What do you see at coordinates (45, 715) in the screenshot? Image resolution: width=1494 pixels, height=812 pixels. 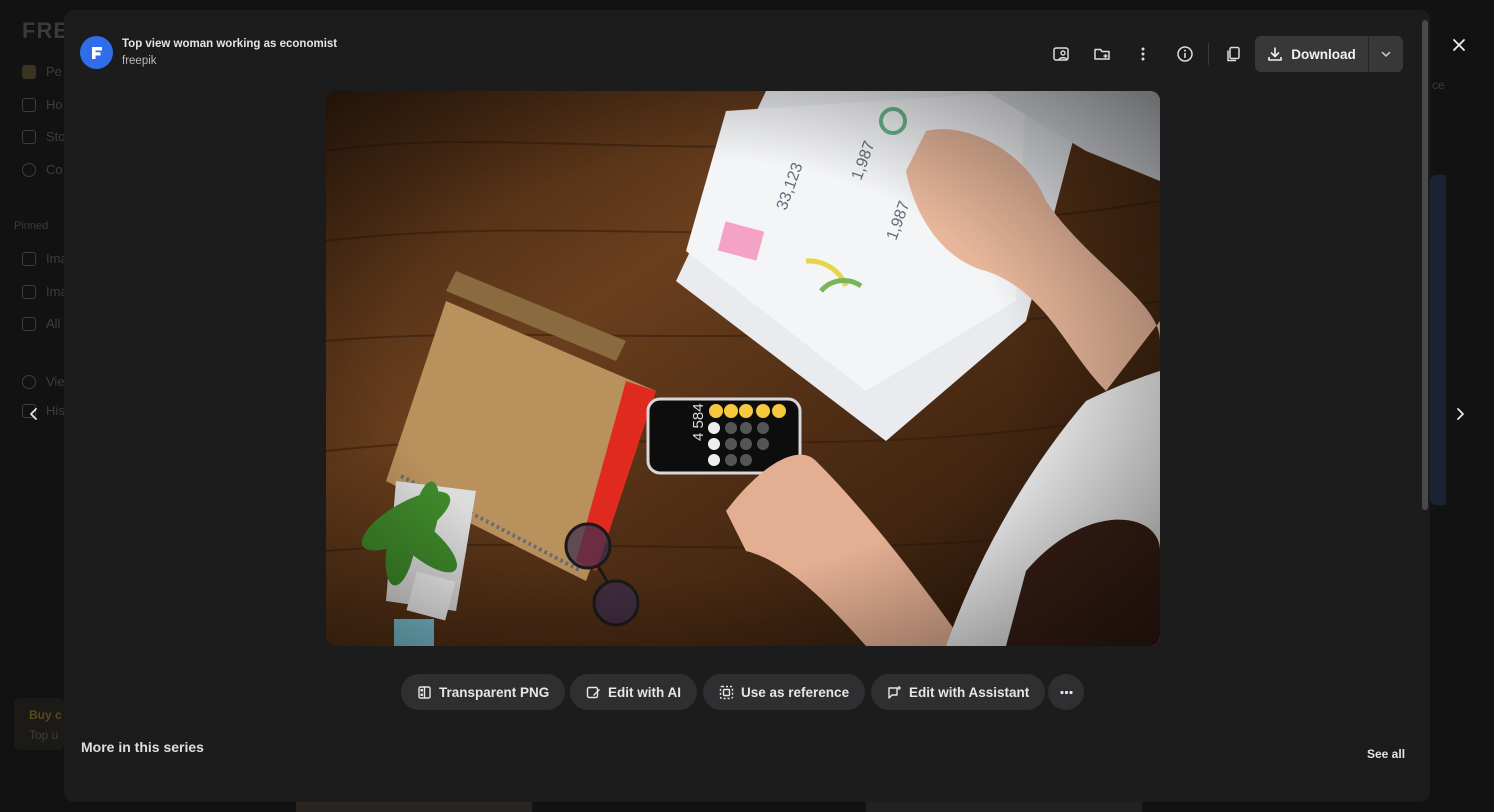 I see `promo-line-1: Buy c` at bounding box center [45, 715].